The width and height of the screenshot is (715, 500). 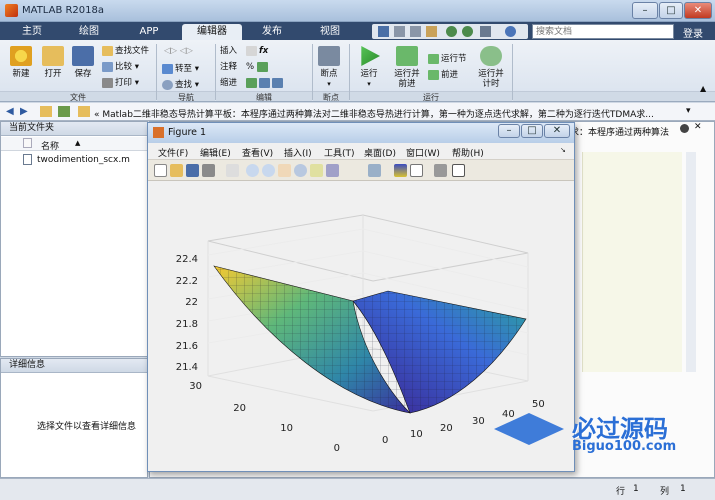 I want to click on percent-button: %, so click(x=258, y=67).